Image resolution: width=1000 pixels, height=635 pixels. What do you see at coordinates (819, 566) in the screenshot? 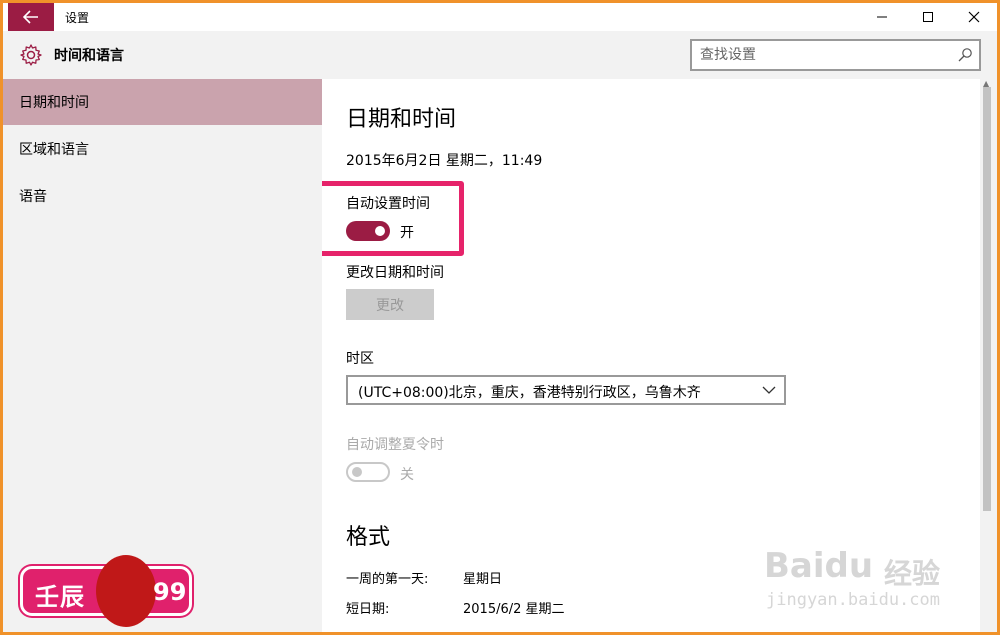
I see `watermark-brand: Baidu` at bounding box center [819, 566].